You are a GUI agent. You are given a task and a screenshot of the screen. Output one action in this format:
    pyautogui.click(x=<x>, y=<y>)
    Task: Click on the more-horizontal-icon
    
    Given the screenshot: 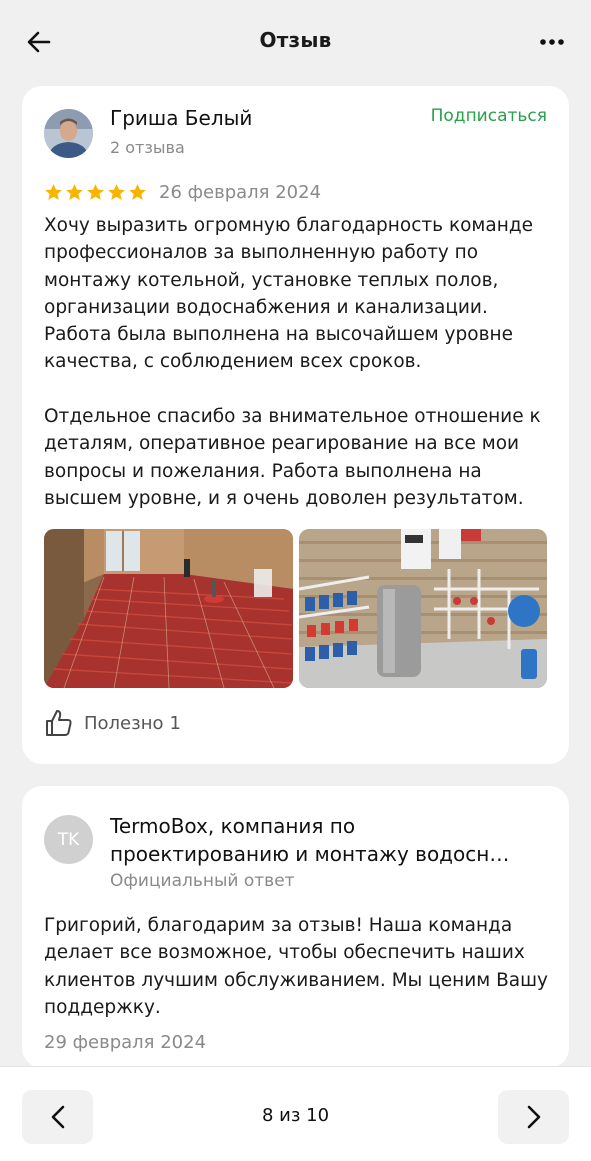 What is the action you would take?
    pyautogui.click(x=552, y=42)
    